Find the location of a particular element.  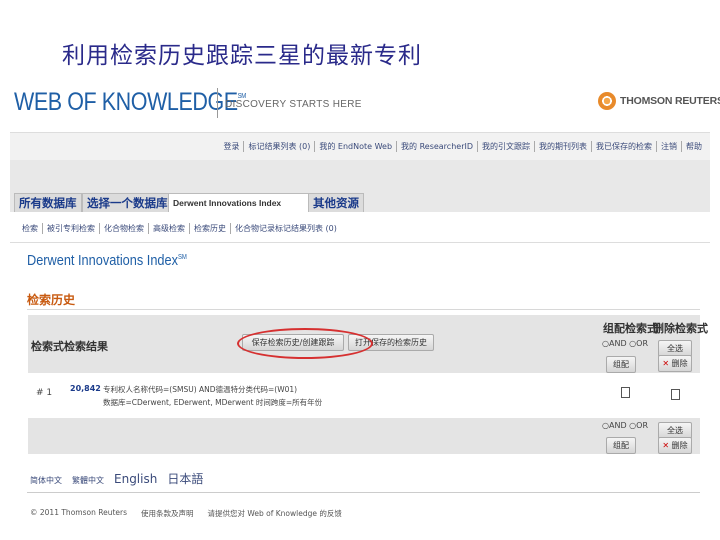

lang-japanese: 日本語 is located at coordinates (185, 478).